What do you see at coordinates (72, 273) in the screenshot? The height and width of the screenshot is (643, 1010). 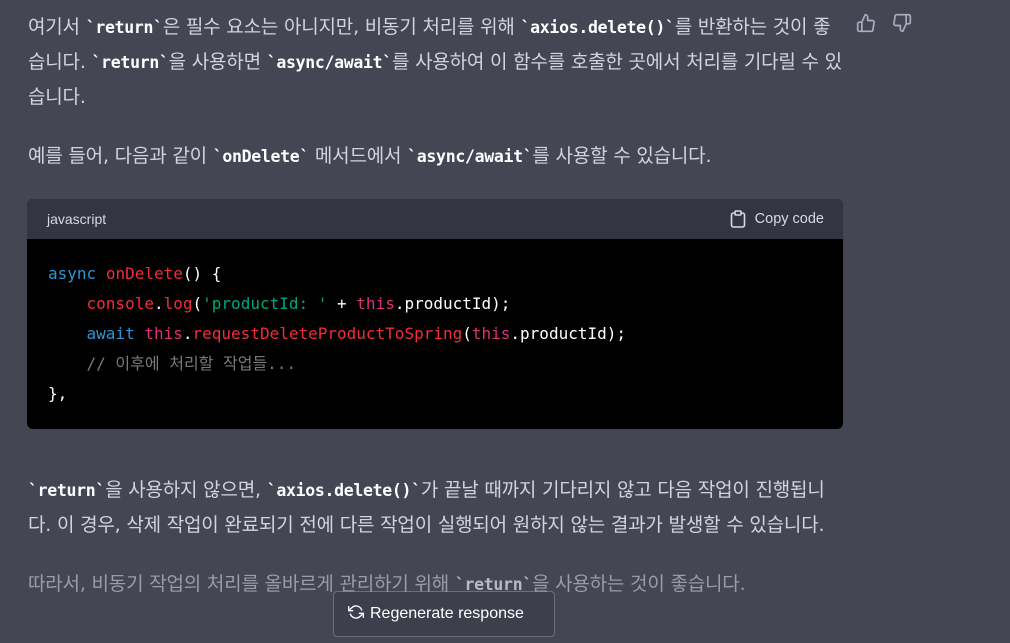 I see `code-keyword: async` at bounding box center [72, 273].